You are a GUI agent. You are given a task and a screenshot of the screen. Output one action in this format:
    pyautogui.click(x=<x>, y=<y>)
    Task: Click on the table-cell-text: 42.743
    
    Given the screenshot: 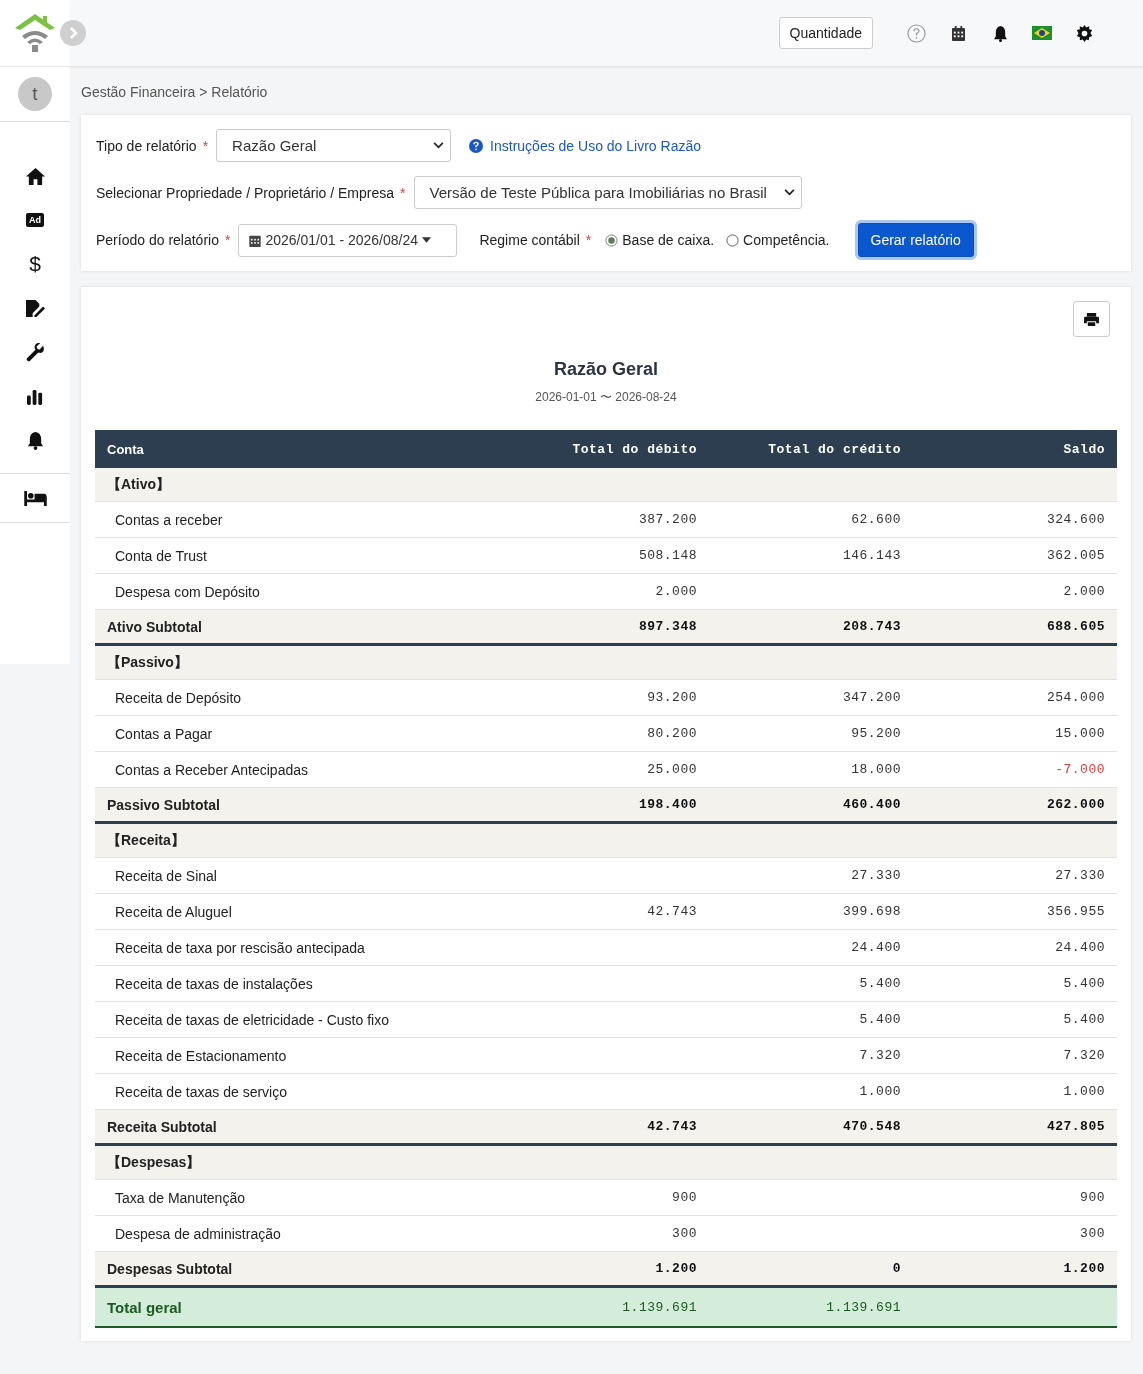 What is the action you would take?
    pyautogui.click(x=672, y=911)
    